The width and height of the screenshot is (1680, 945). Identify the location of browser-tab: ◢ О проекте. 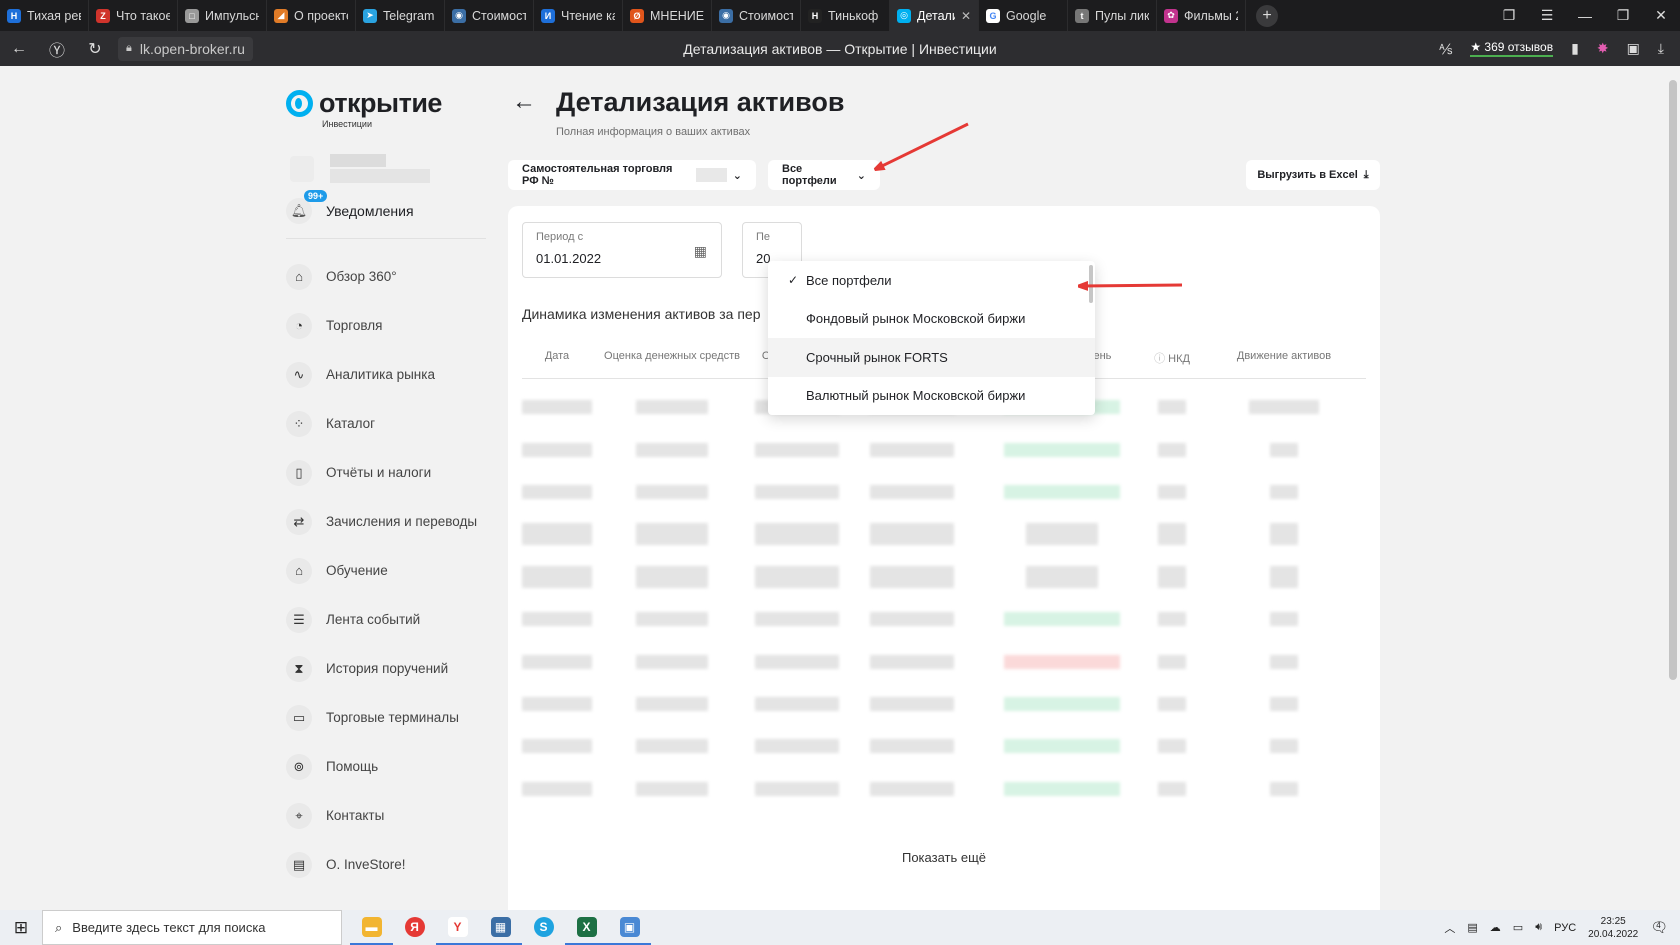
(311, 15).